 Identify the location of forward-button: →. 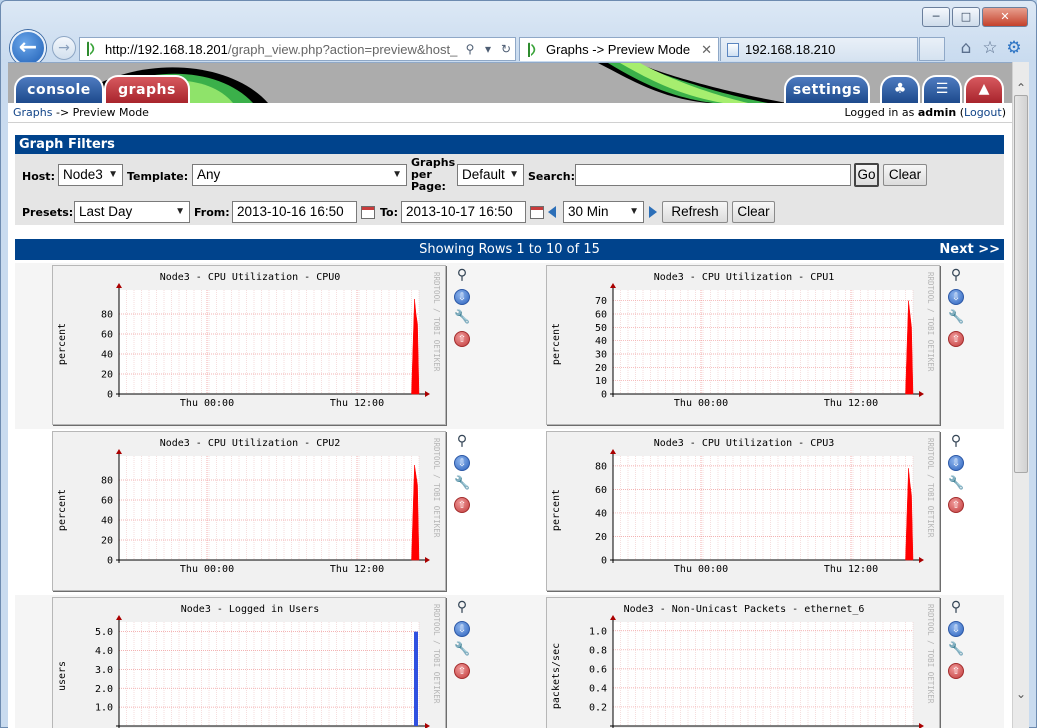
(64, 48).